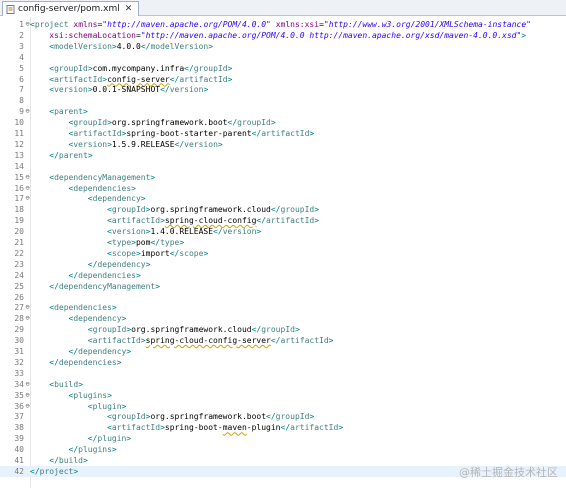 The height and width of the screenshot is (488, 566). I want to click on code-text: <parent>, so click(59, 111).